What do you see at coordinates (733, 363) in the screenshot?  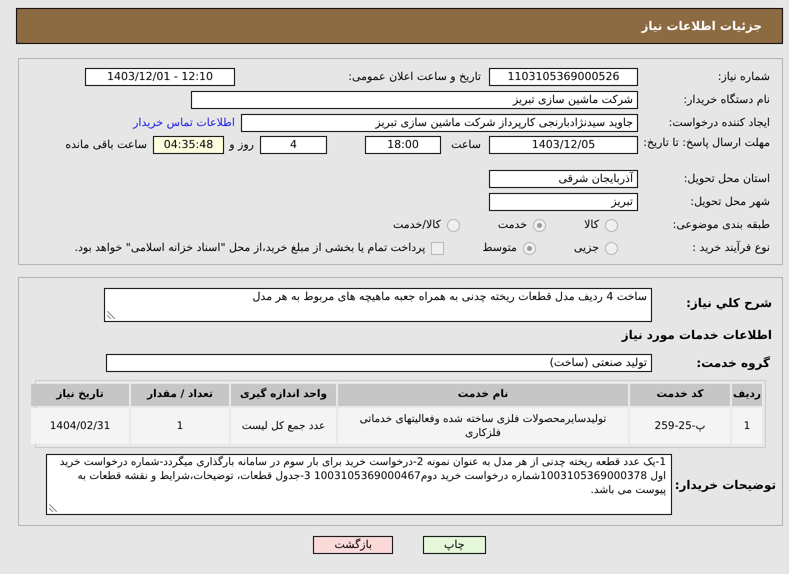 I see `field-label: گروه خدمت:` at bounding box center [733, 363].